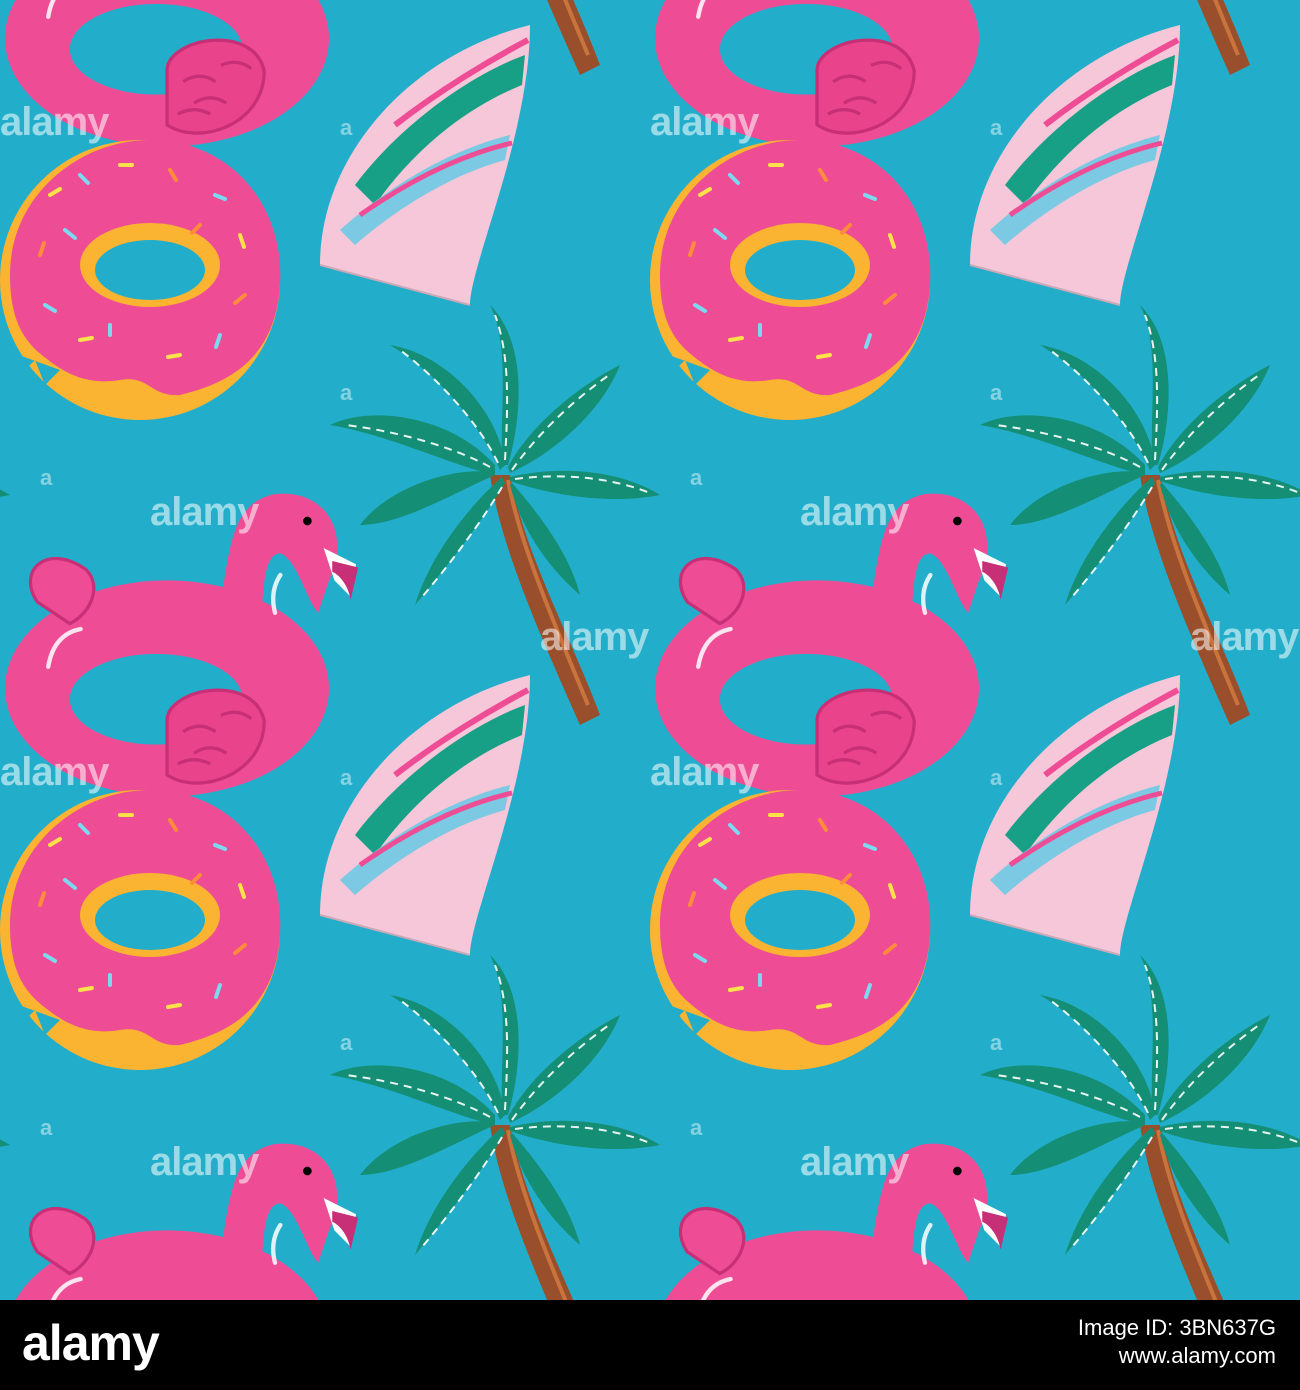 Image resolution: width=1300 pixels, height=1390 pixels. I want to click on alamy-logo: alamy, so click(91, 1343).